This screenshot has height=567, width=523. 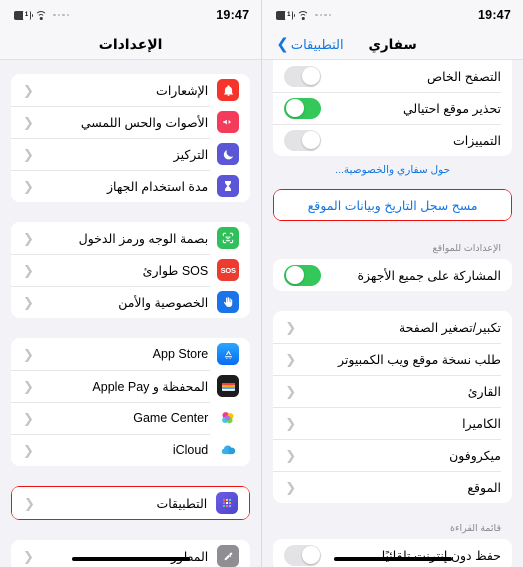 I want to click on row-label: التصفح الخاص, so click(x=463, y=76).